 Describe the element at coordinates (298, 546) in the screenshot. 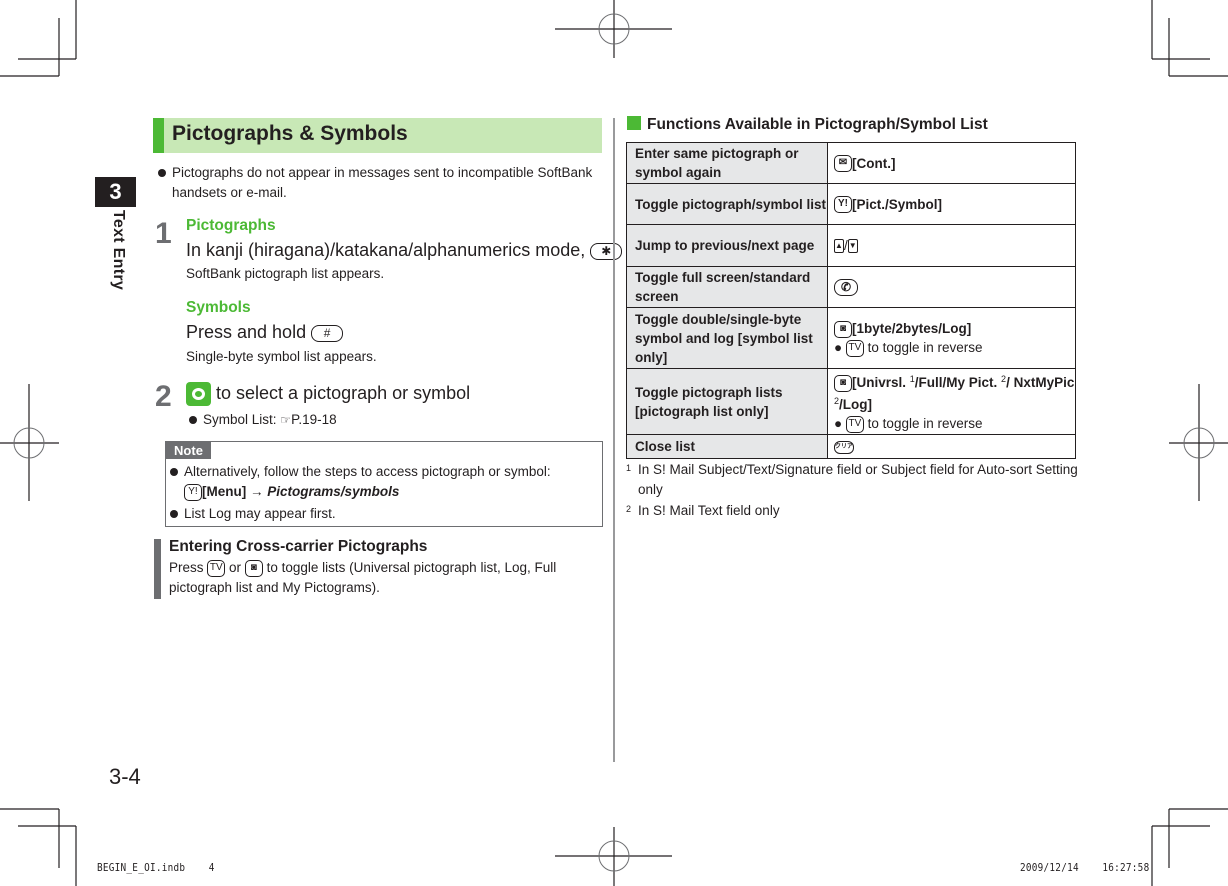

I see `cross-carrier-title: Entering Cross-carrier Pictographs` at that location.